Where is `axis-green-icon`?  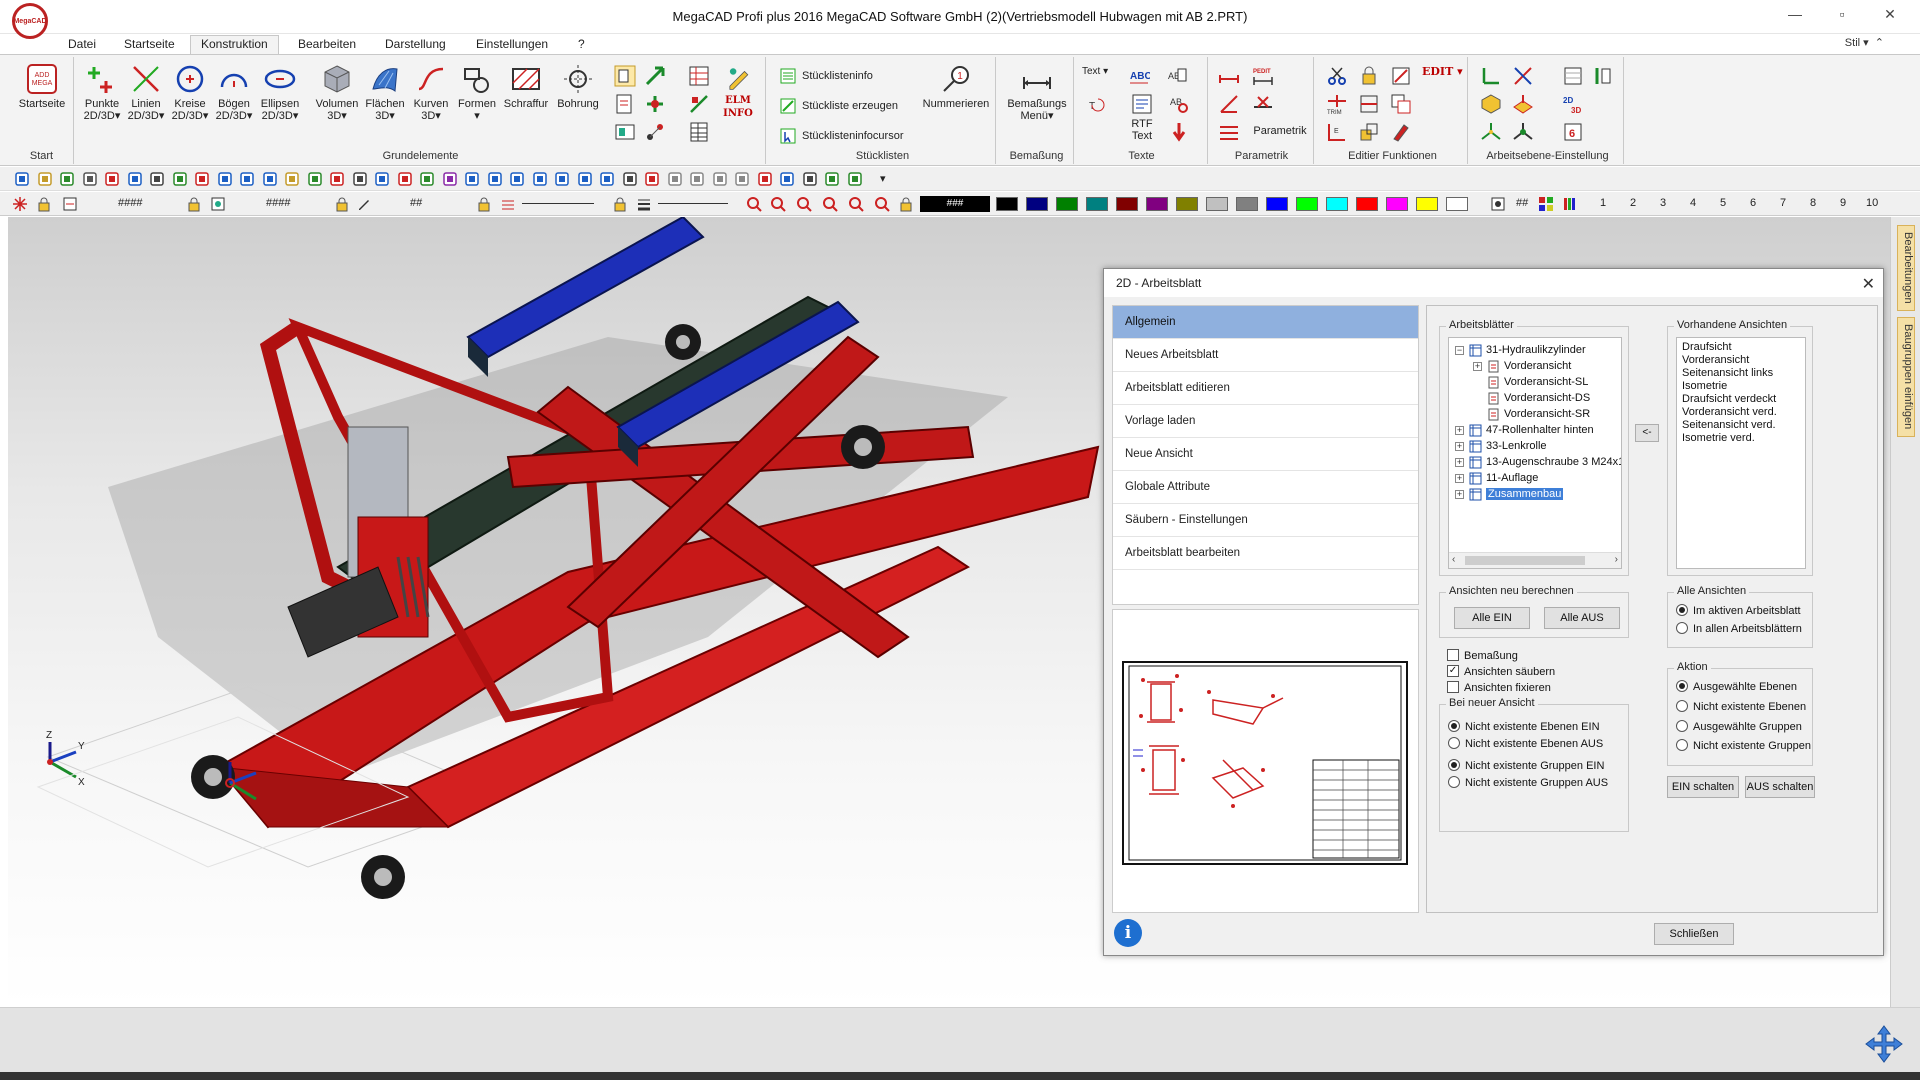
axis-green-icon is located at coordinates (1491, 76).